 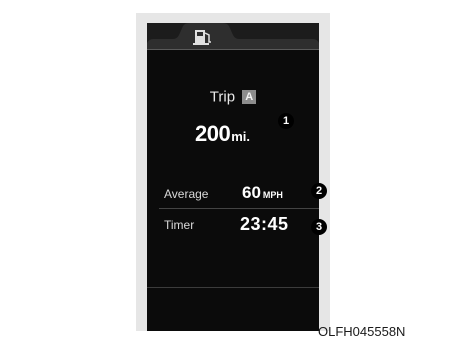 I want to click on fuel-pump-icon, so click(x=202, y=37).